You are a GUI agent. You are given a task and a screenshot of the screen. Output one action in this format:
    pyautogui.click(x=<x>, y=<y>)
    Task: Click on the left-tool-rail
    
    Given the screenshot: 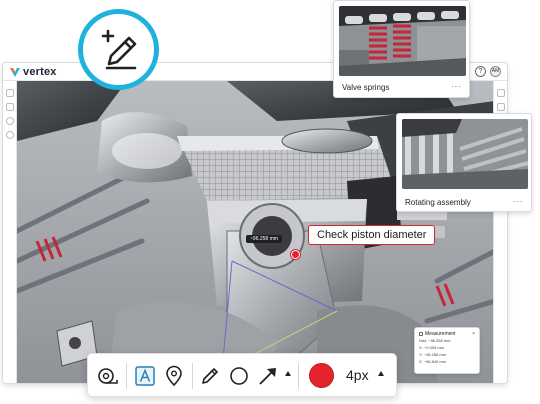 What is the action you would take?
    pyautogui.click(x=10, y=232)
    